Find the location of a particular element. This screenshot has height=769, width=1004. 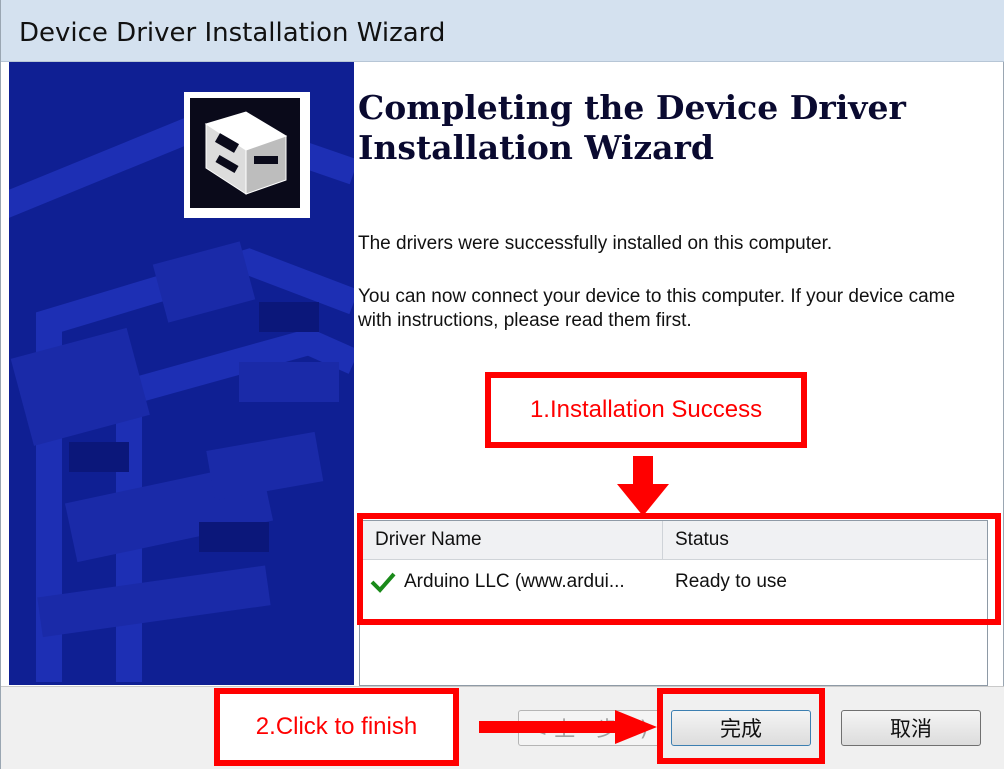

cancel-button: 取消 is located at coordinates (911, 728).